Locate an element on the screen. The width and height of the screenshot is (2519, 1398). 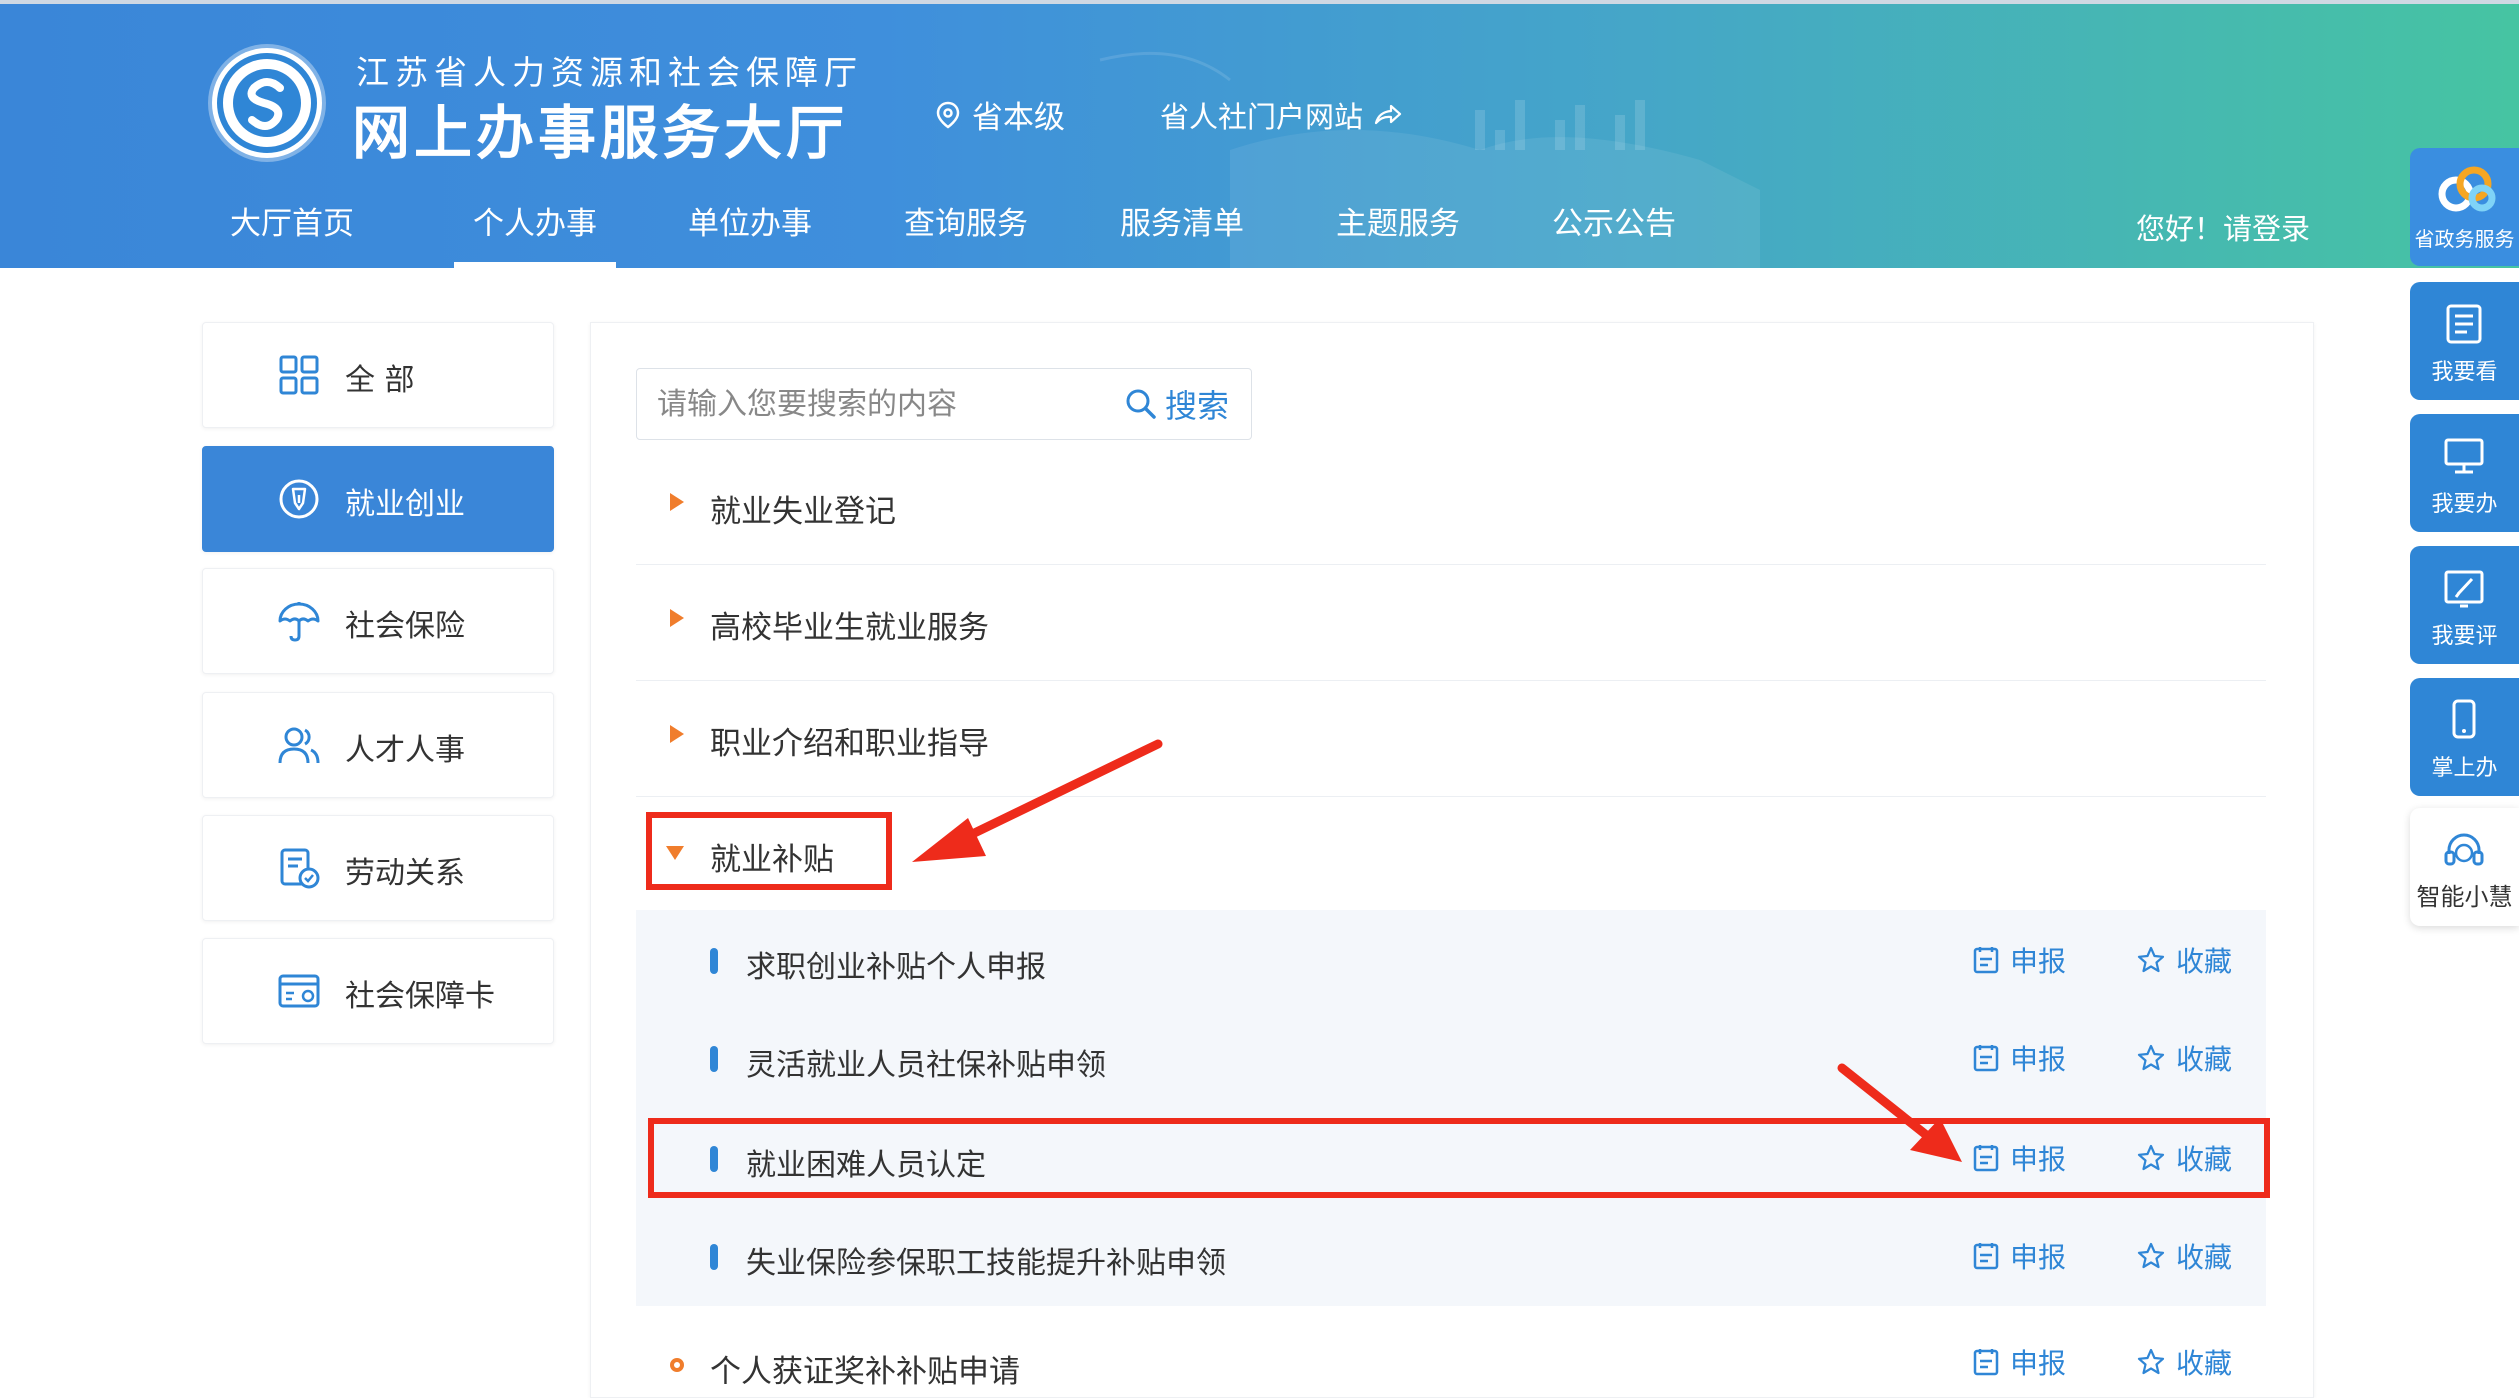
sidebar-item-labor-relations: 劳动关系 is located at coordinates (378, 868).